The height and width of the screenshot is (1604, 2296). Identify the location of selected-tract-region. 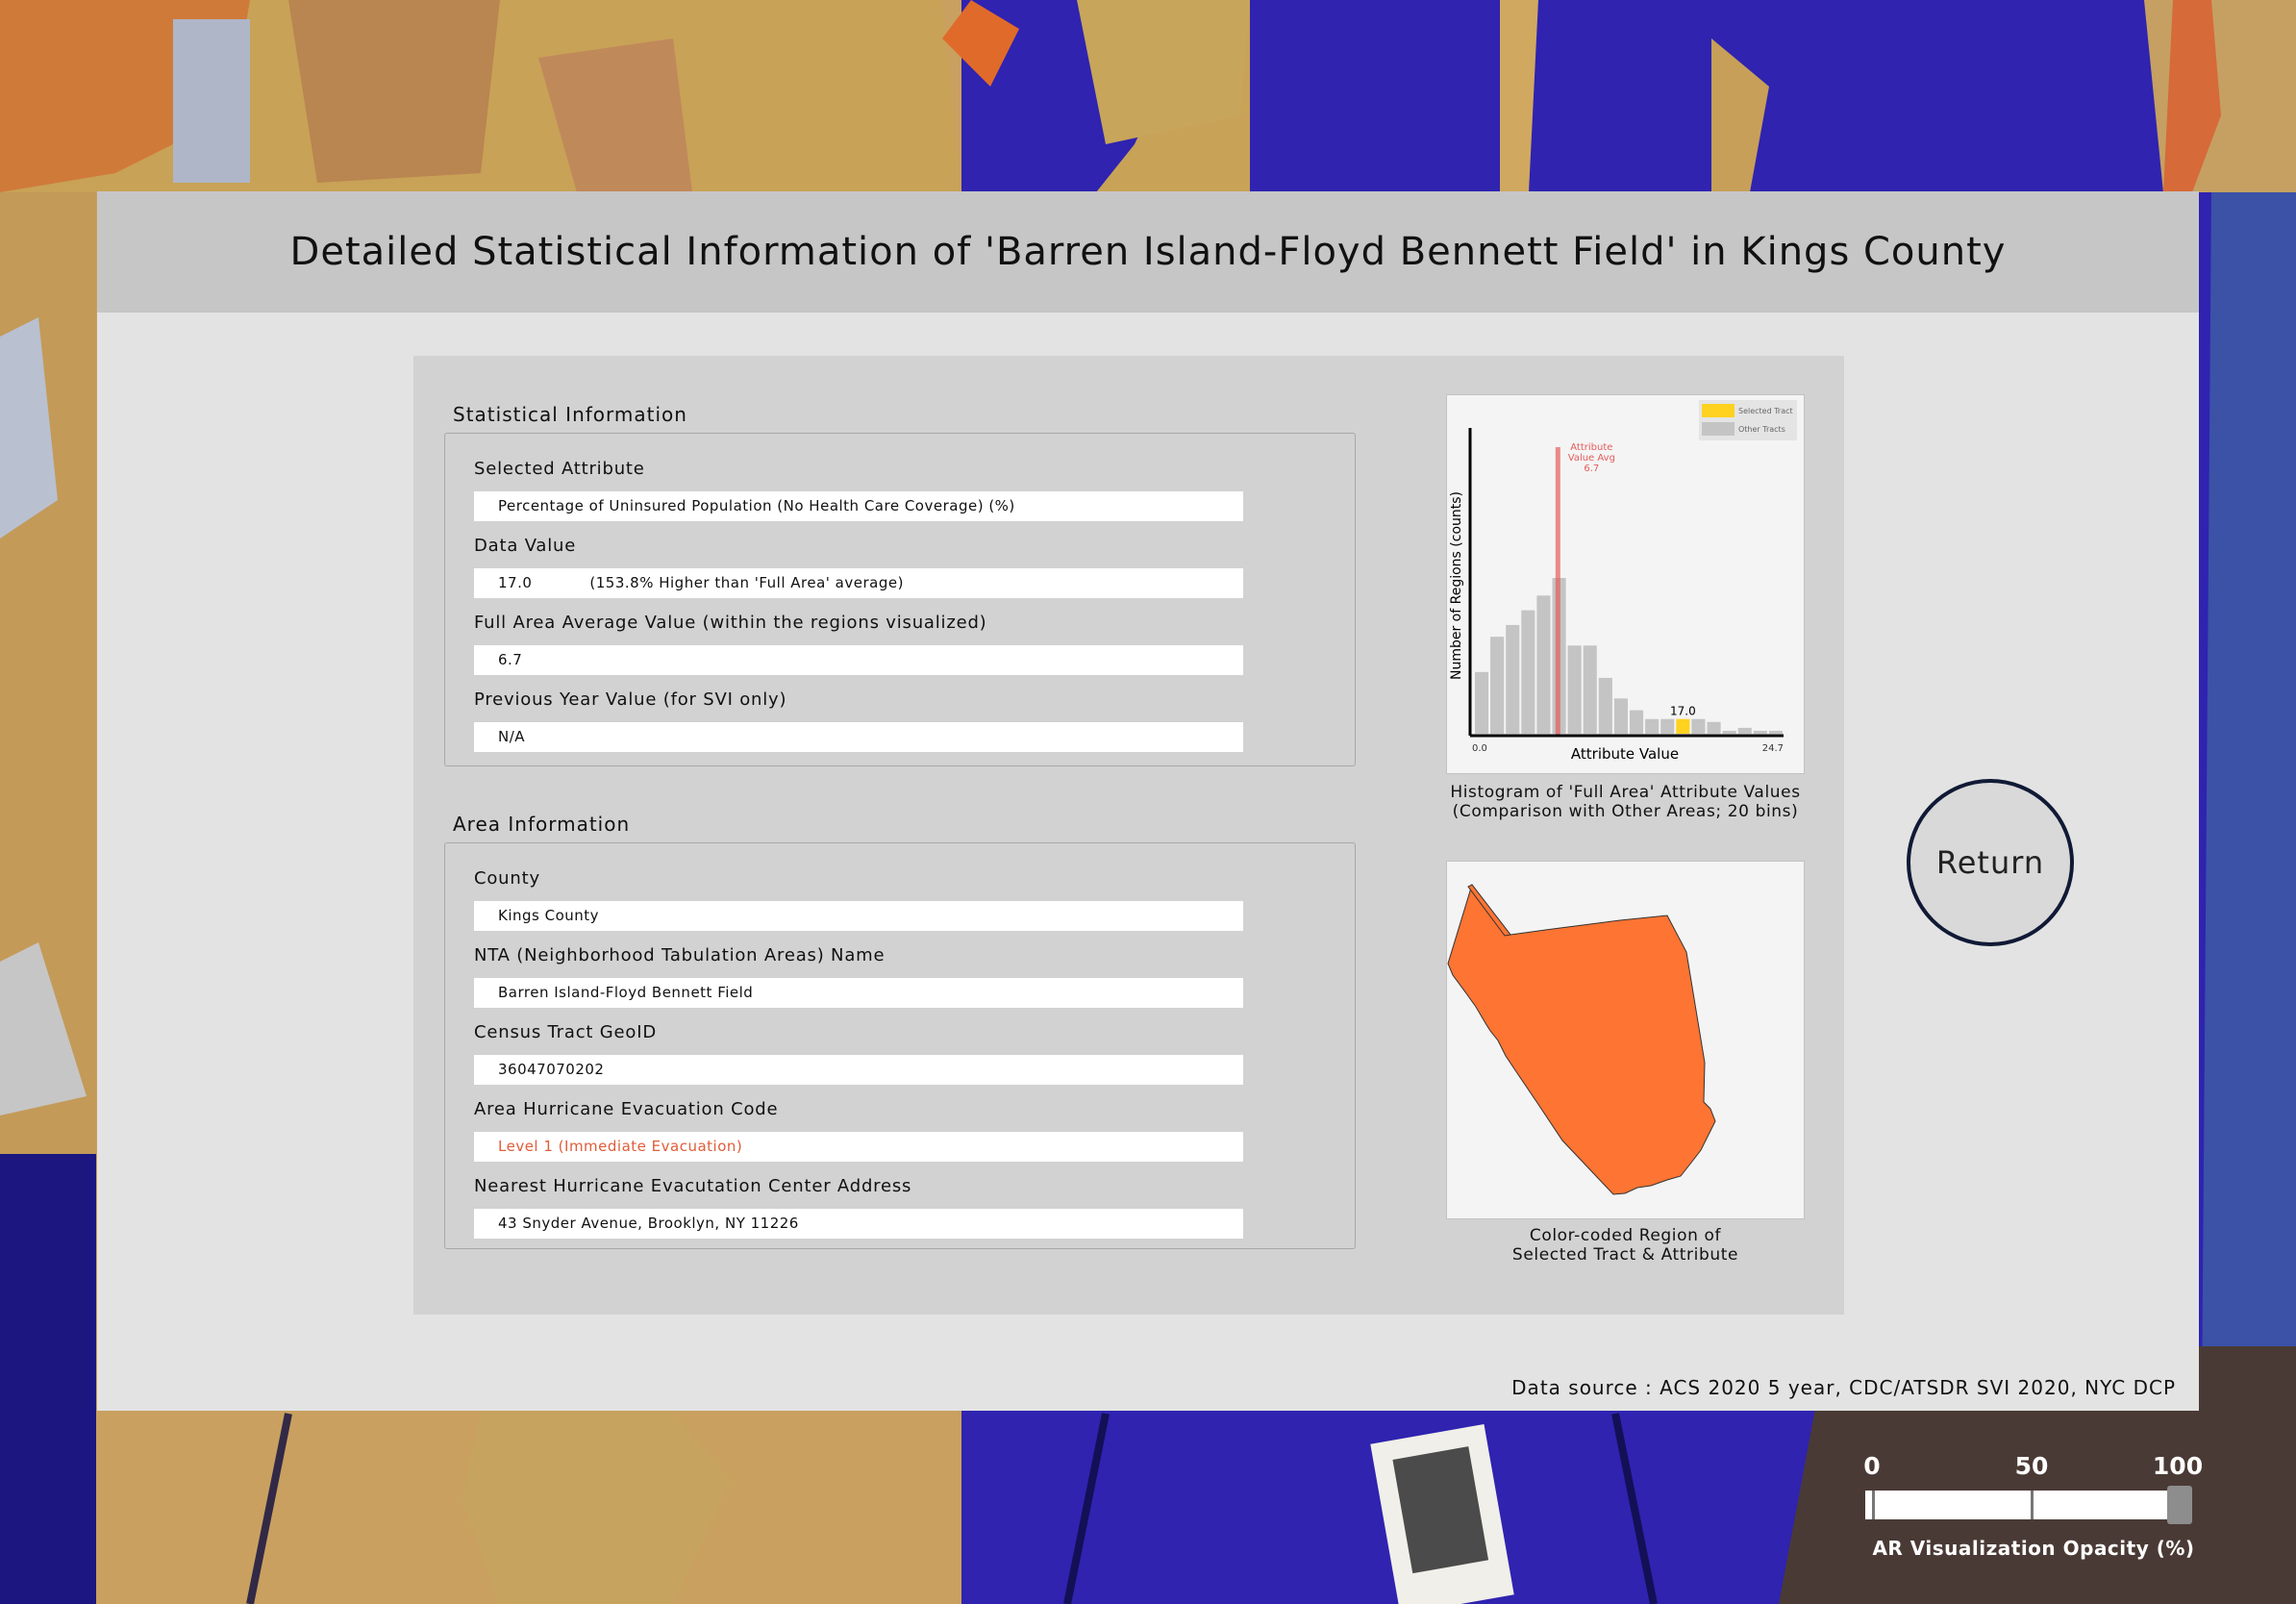
(1581, 1039).